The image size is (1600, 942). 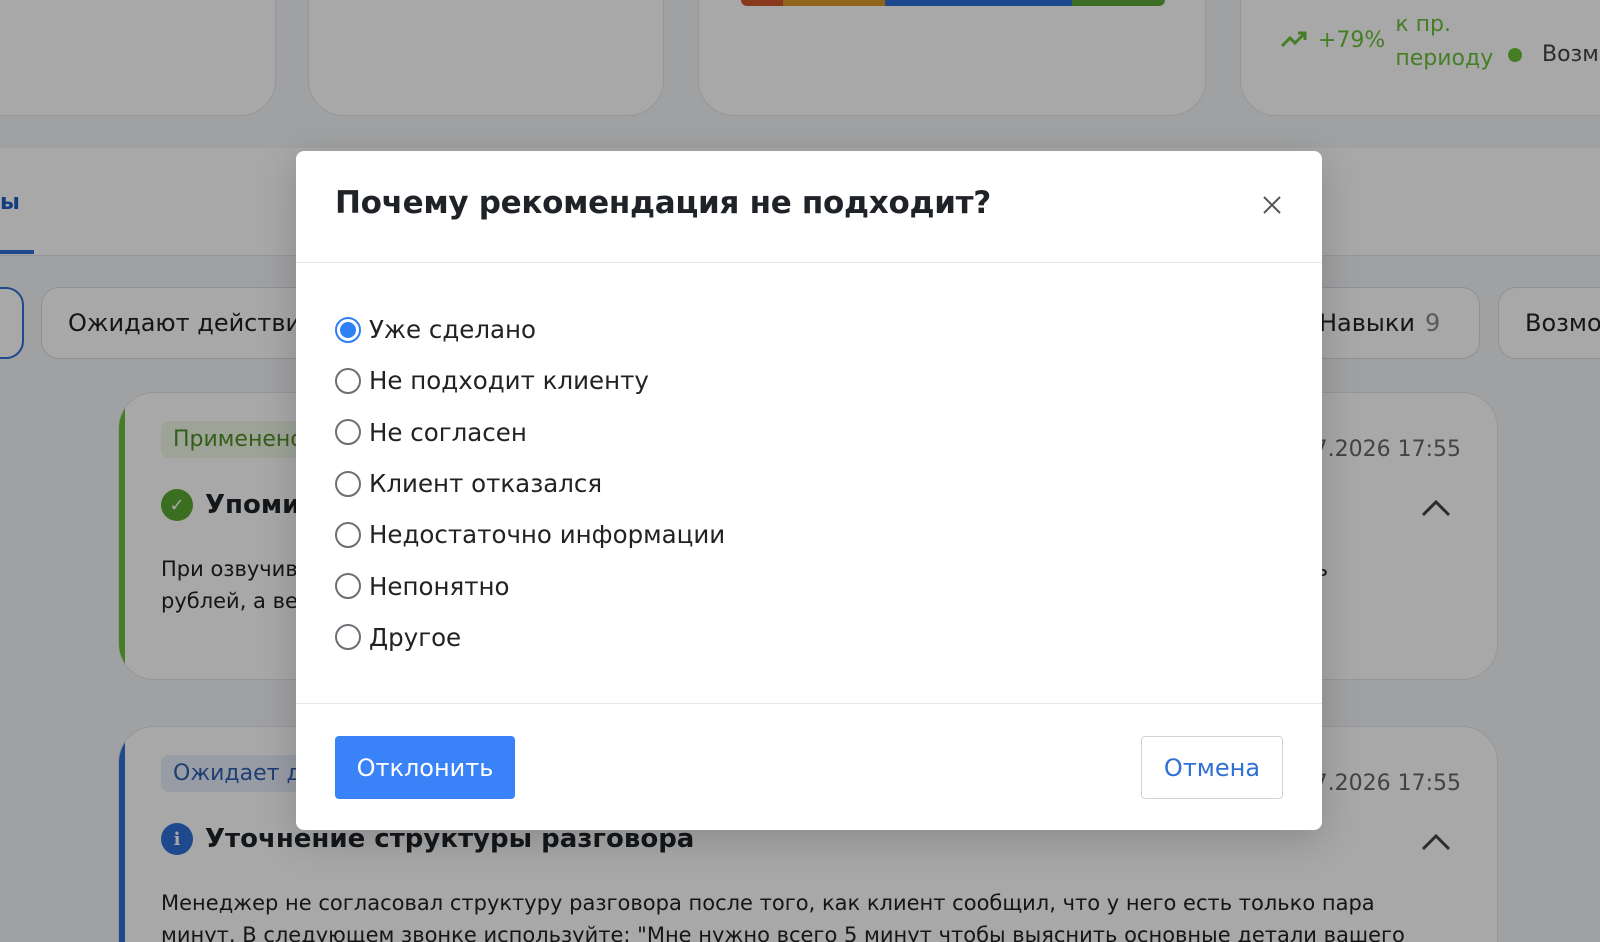 I want to click on reason-option: Другое, so click(x=530, y=637).